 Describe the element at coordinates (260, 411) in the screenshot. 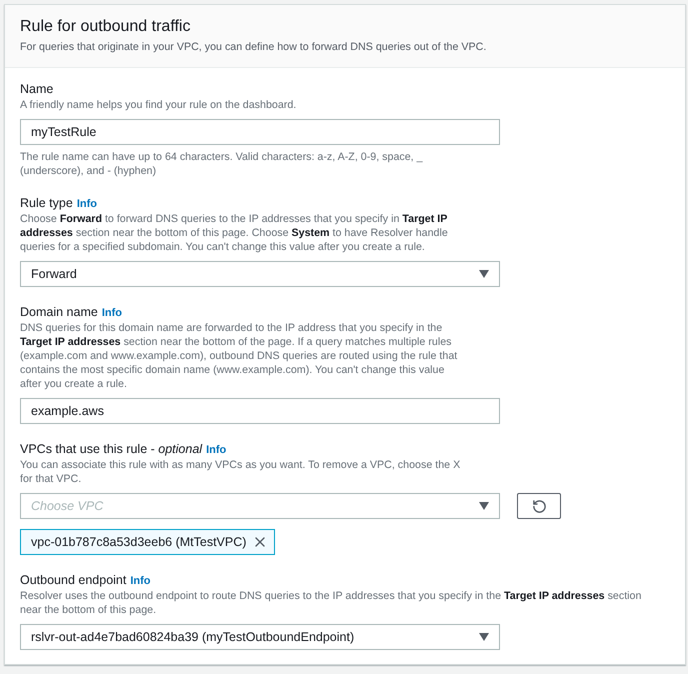

I see `text-field: example.aws` at that location.